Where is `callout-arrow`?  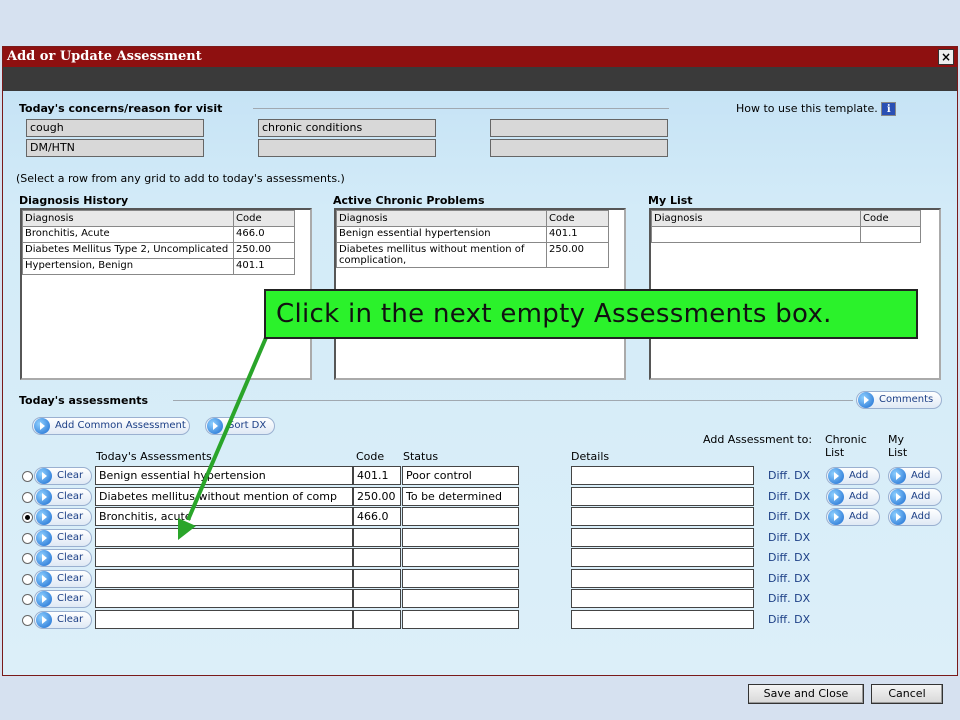 callout-arrow is located at coordinates (224, 436).